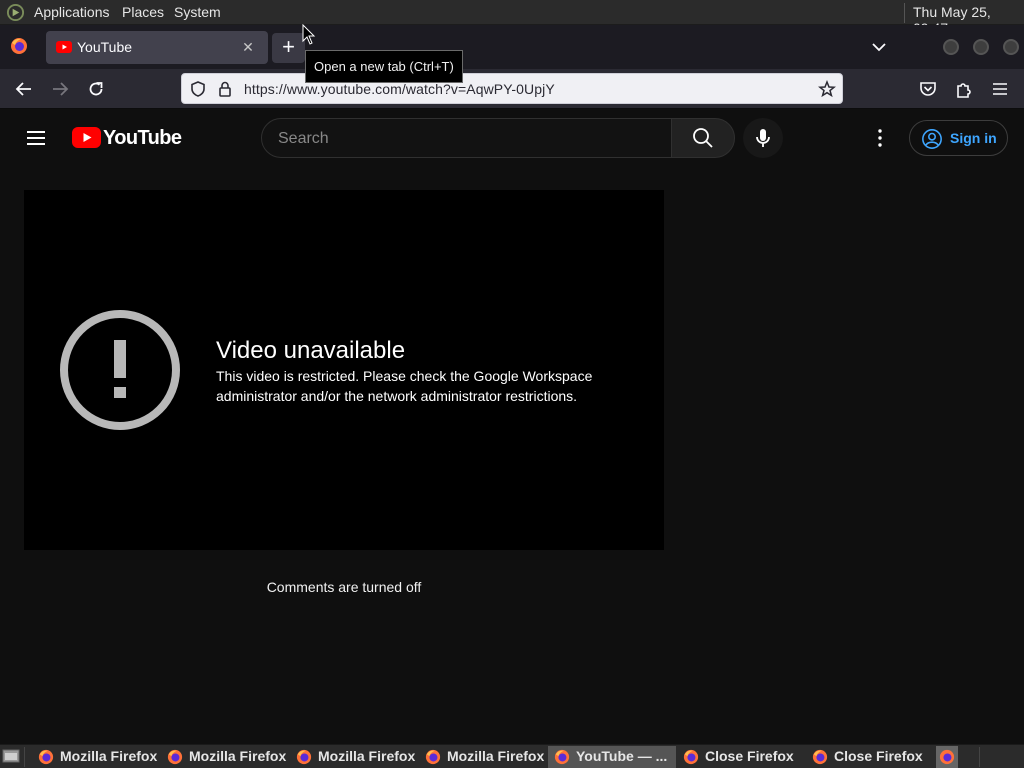 The image size is (1024, 768). I want to click on microphone-icon, so click(763, 138).